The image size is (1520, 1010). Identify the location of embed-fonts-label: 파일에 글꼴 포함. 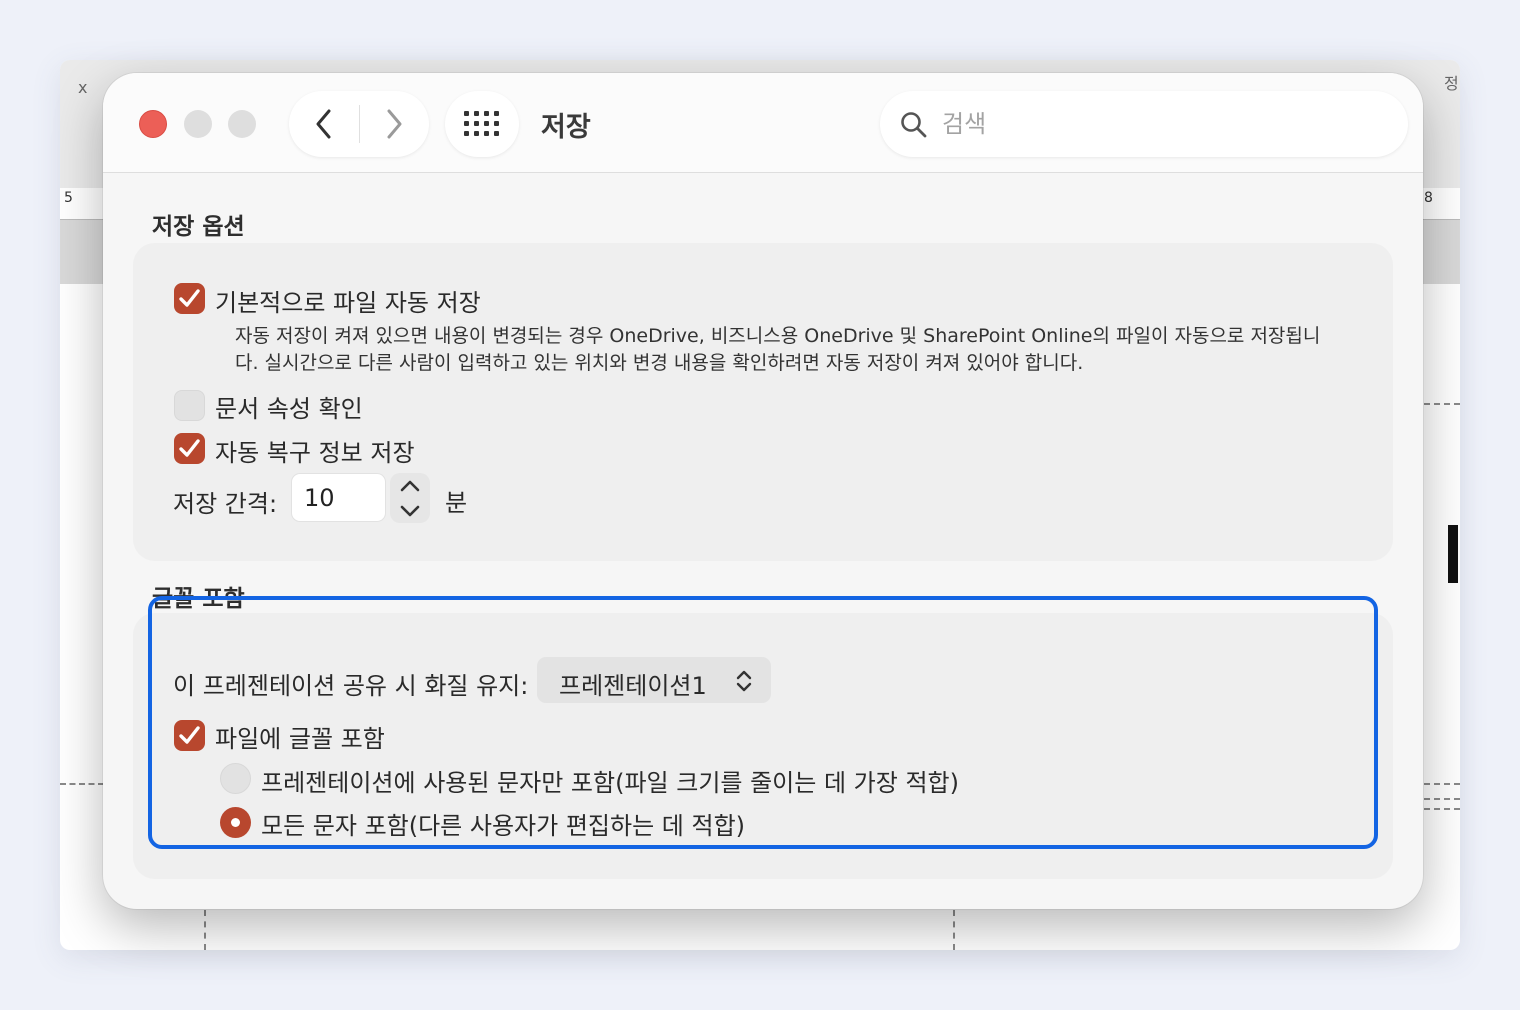
(300, 736).